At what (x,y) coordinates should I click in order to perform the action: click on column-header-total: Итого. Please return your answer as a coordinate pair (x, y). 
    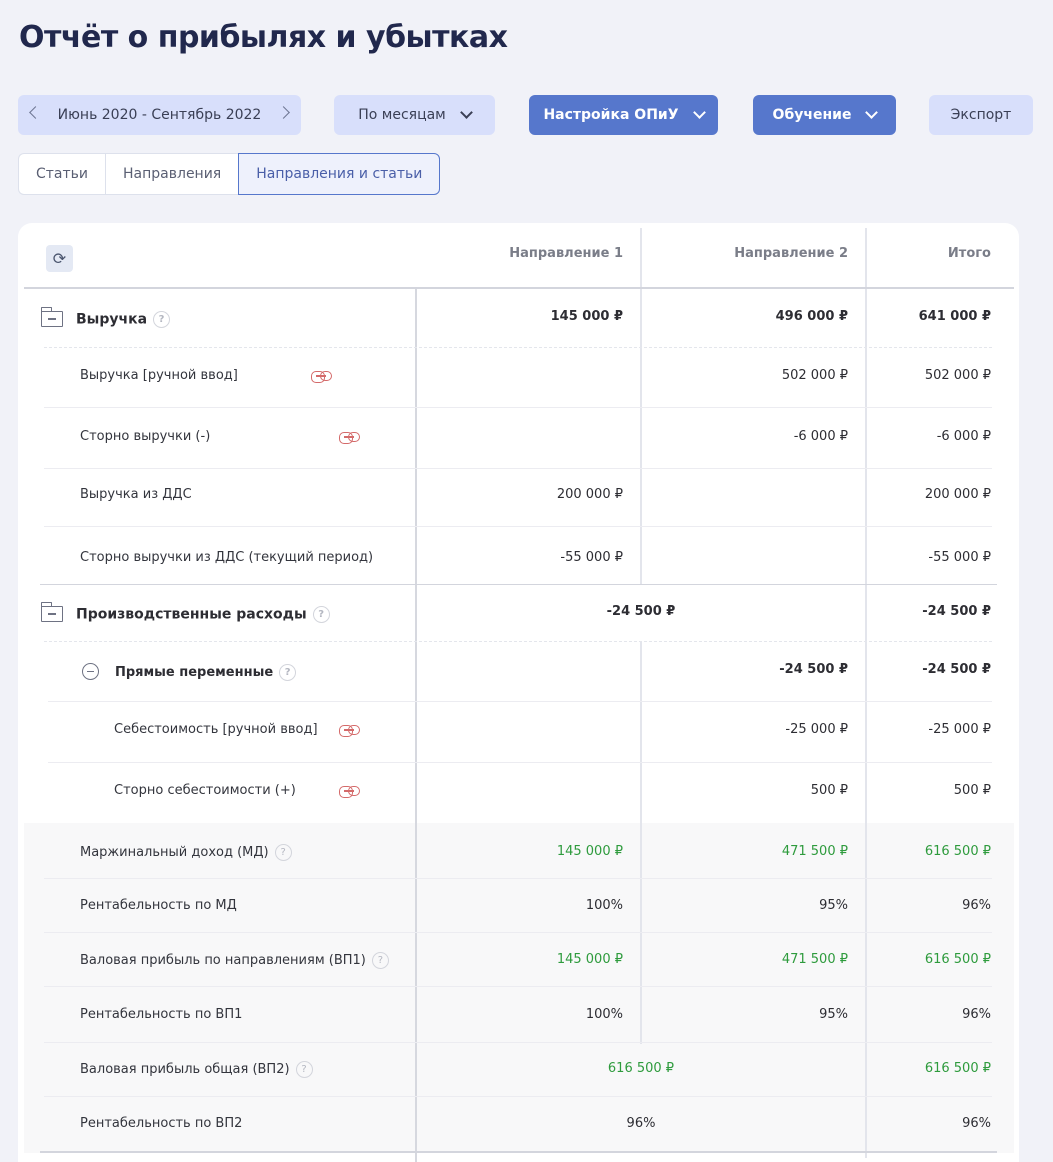
    Looking at the image, I should click on (969, 253).